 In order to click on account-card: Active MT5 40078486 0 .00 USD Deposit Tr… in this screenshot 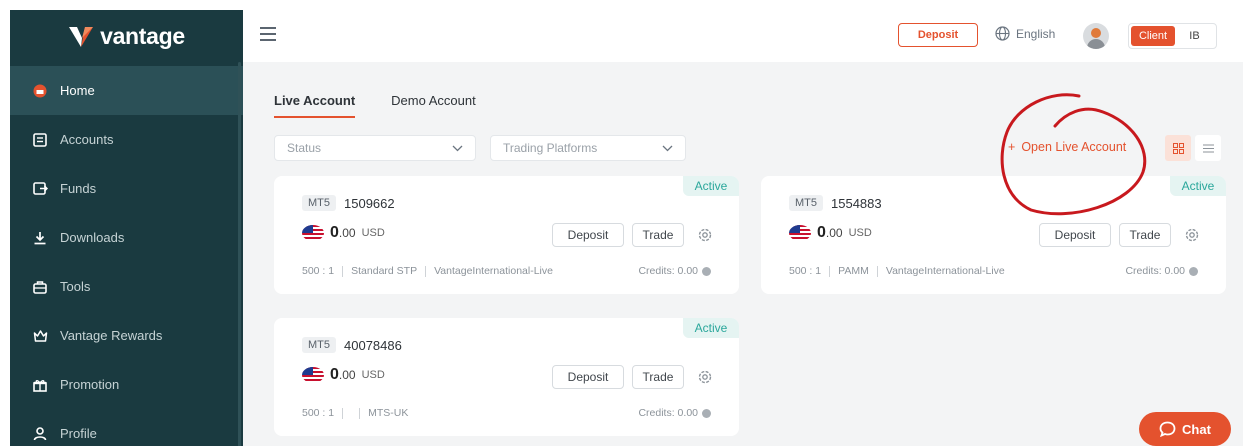, I will do `click(506, 377)`.